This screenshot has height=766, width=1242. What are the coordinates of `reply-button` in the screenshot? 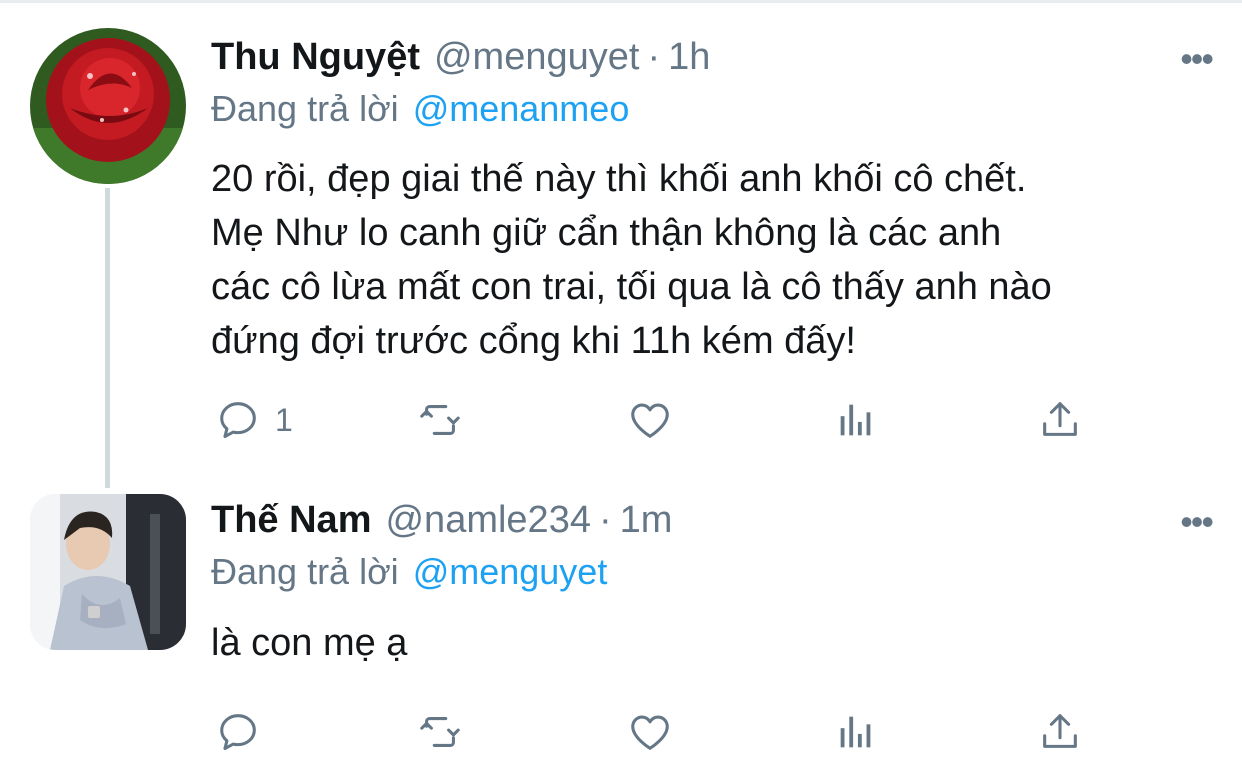 It's located at (245, 732).